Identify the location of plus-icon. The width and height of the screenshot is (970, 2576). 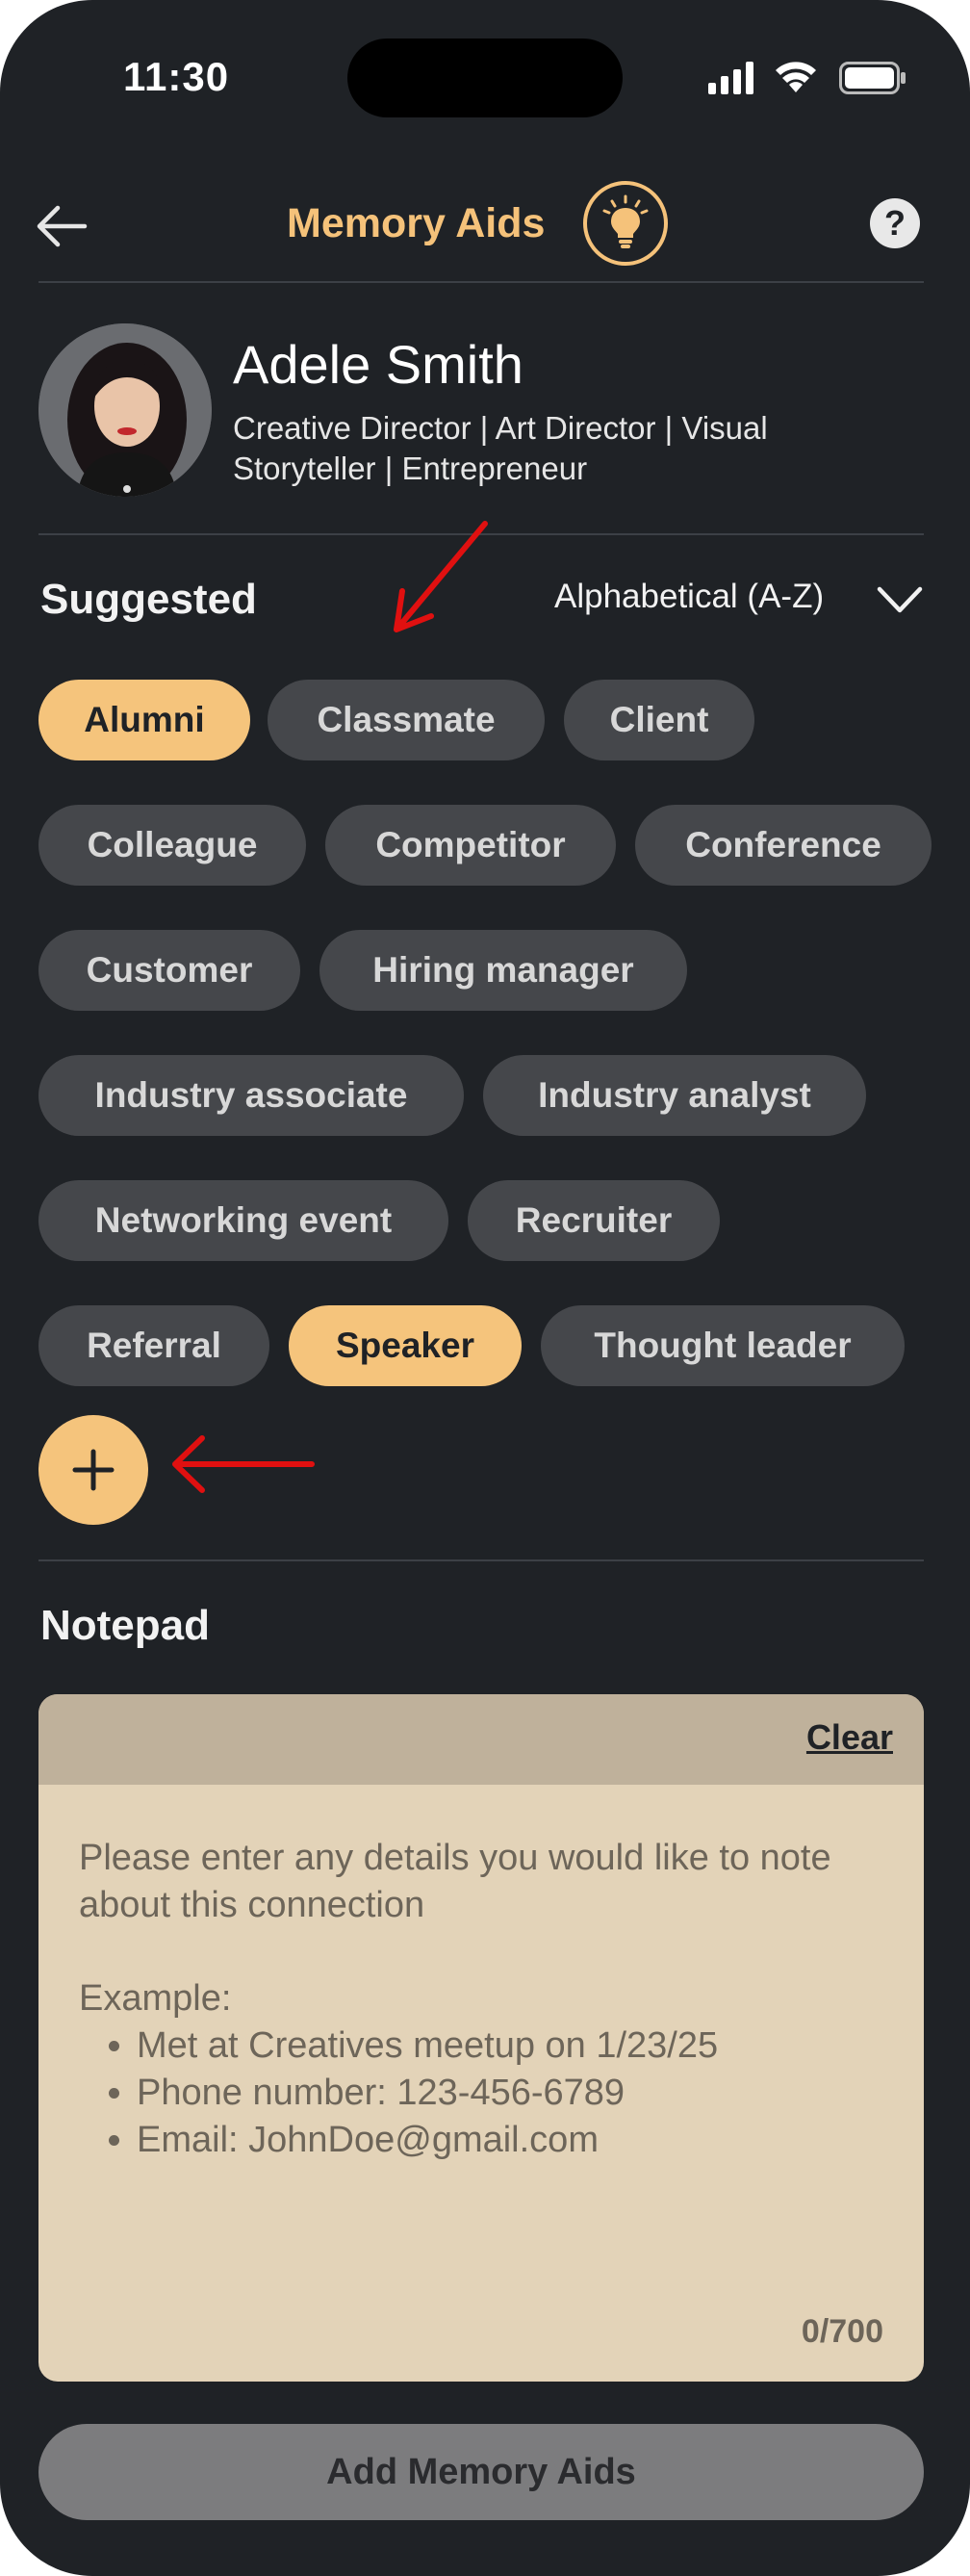
(94, 1470).